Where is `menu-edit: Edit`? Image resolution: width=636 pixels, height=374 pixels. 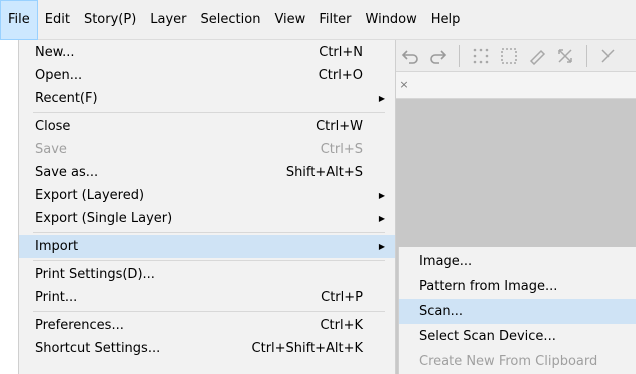 menu-edit: Edit is located at coordinates (57, 20).